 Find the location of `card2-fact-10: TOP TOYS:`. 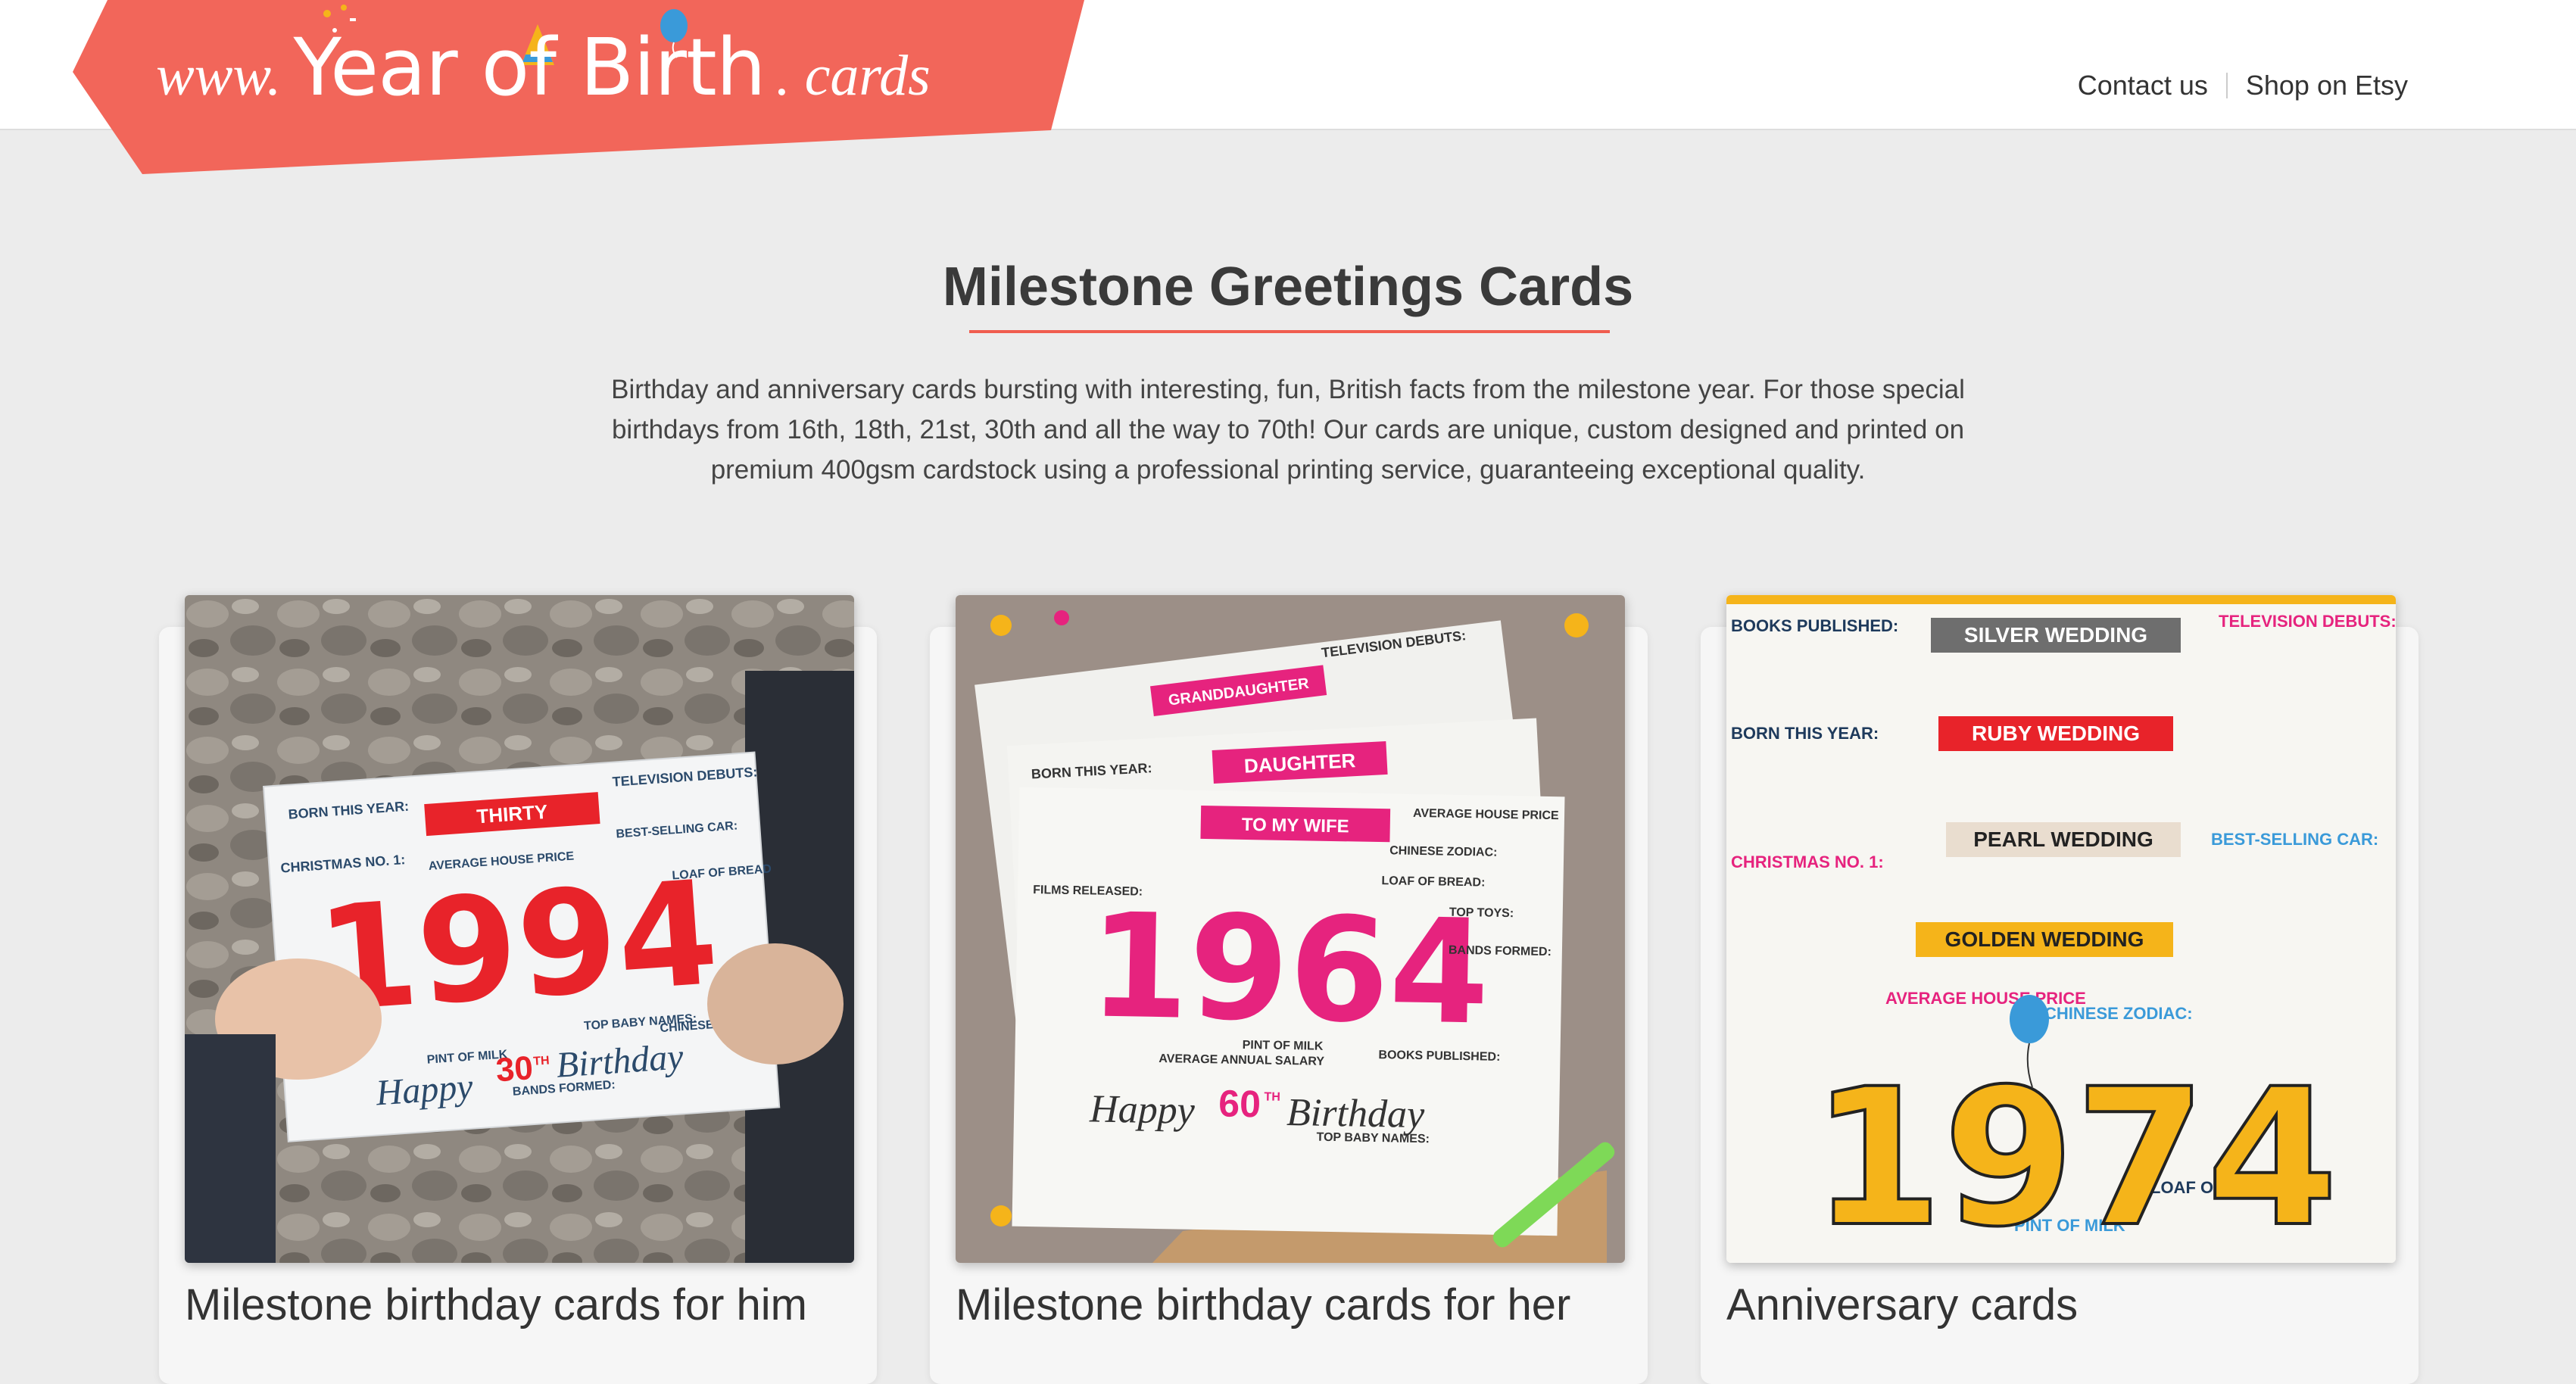

card2-fact-10: TOP TOYS: is located at coordinates (1481, 913).